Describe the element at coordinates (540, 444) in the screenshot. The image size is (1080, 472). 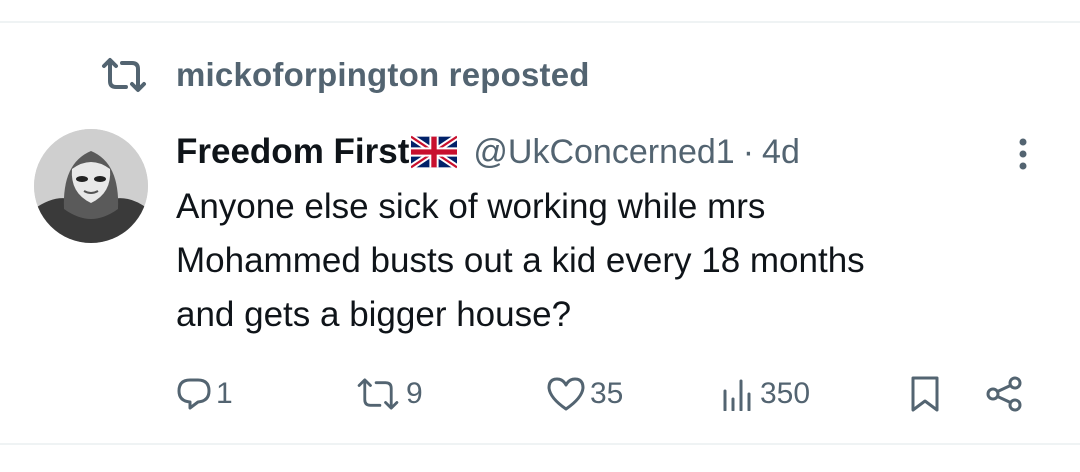
I see `bottom-divider` at that location.